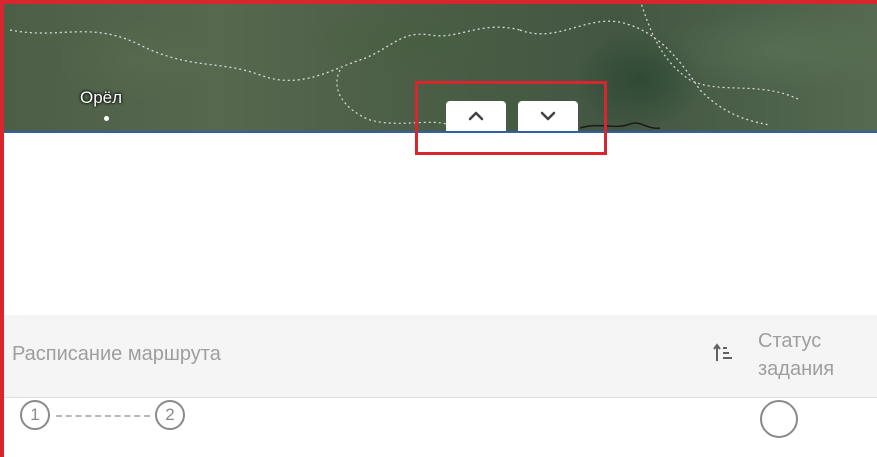  Describe the element at coordinates (170, 415) in the screenshot. I see `route-step-end: 2` at that location.